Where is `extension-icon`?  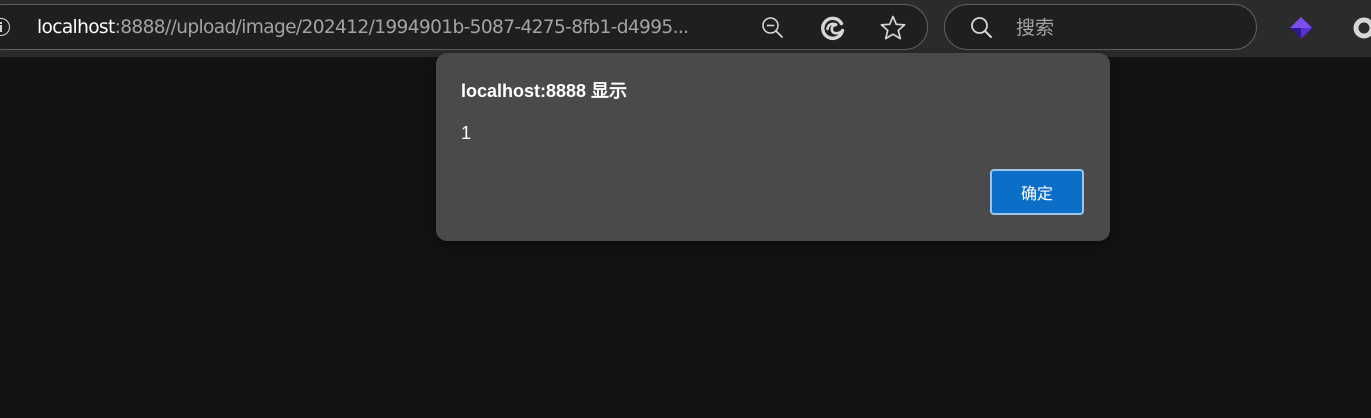
extension-icon is located at coordinates (1301, 28).